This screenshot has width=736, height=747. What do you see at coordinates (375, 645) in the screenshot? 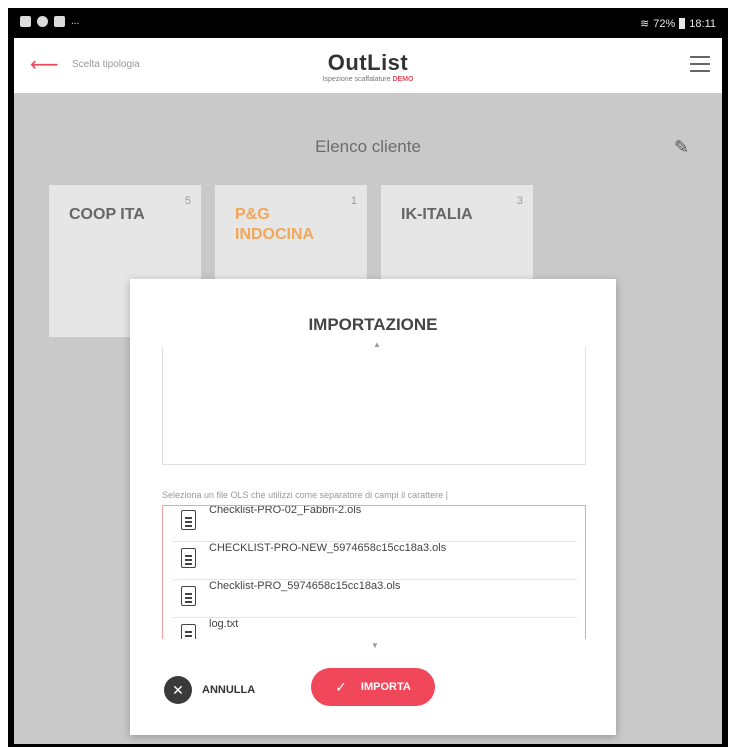
I see `scroll-down-icon: ▼` at bounding box center [375, 645].